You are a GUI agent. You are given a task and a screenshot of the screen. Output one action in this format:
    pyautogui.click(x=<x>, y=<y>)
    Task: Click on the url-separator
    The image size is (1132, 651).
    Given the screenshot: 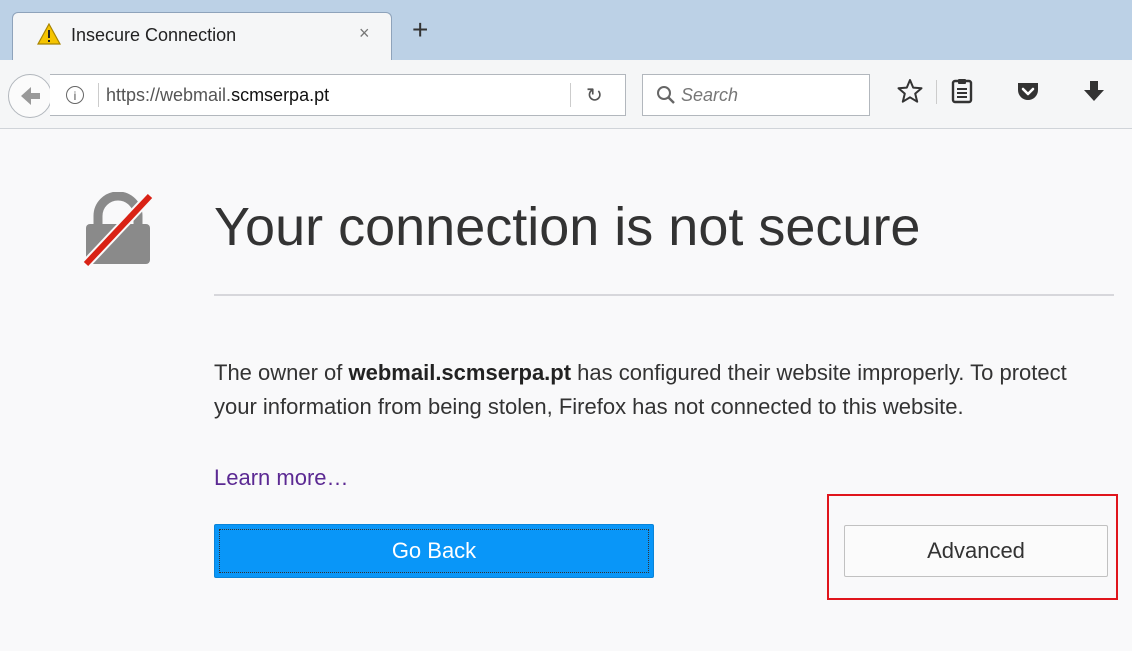 What is the action you would take?
    pyautogui.click(x=98, y=95)
    